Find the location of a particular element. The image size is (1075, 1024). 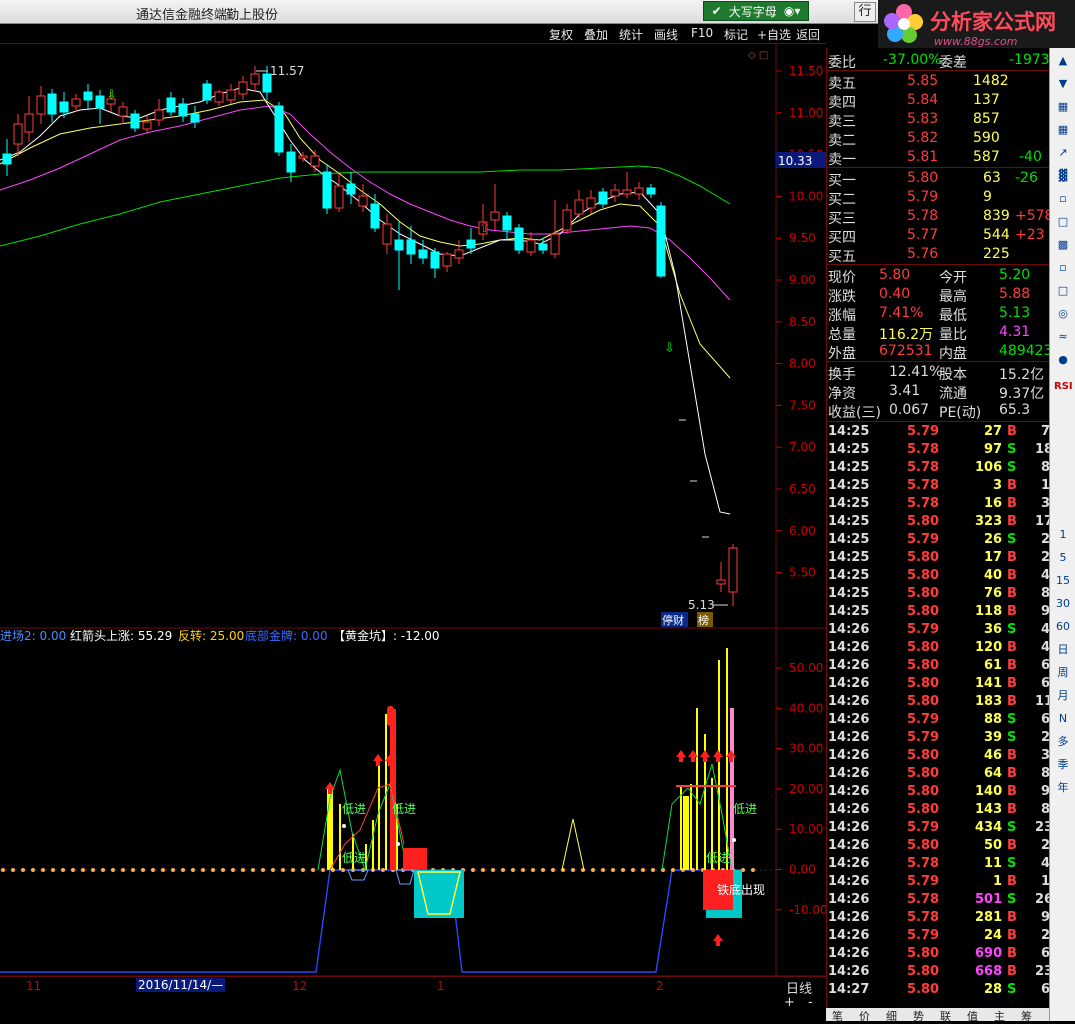

quote-tab: 主 is located at coordinates (999, 1016).